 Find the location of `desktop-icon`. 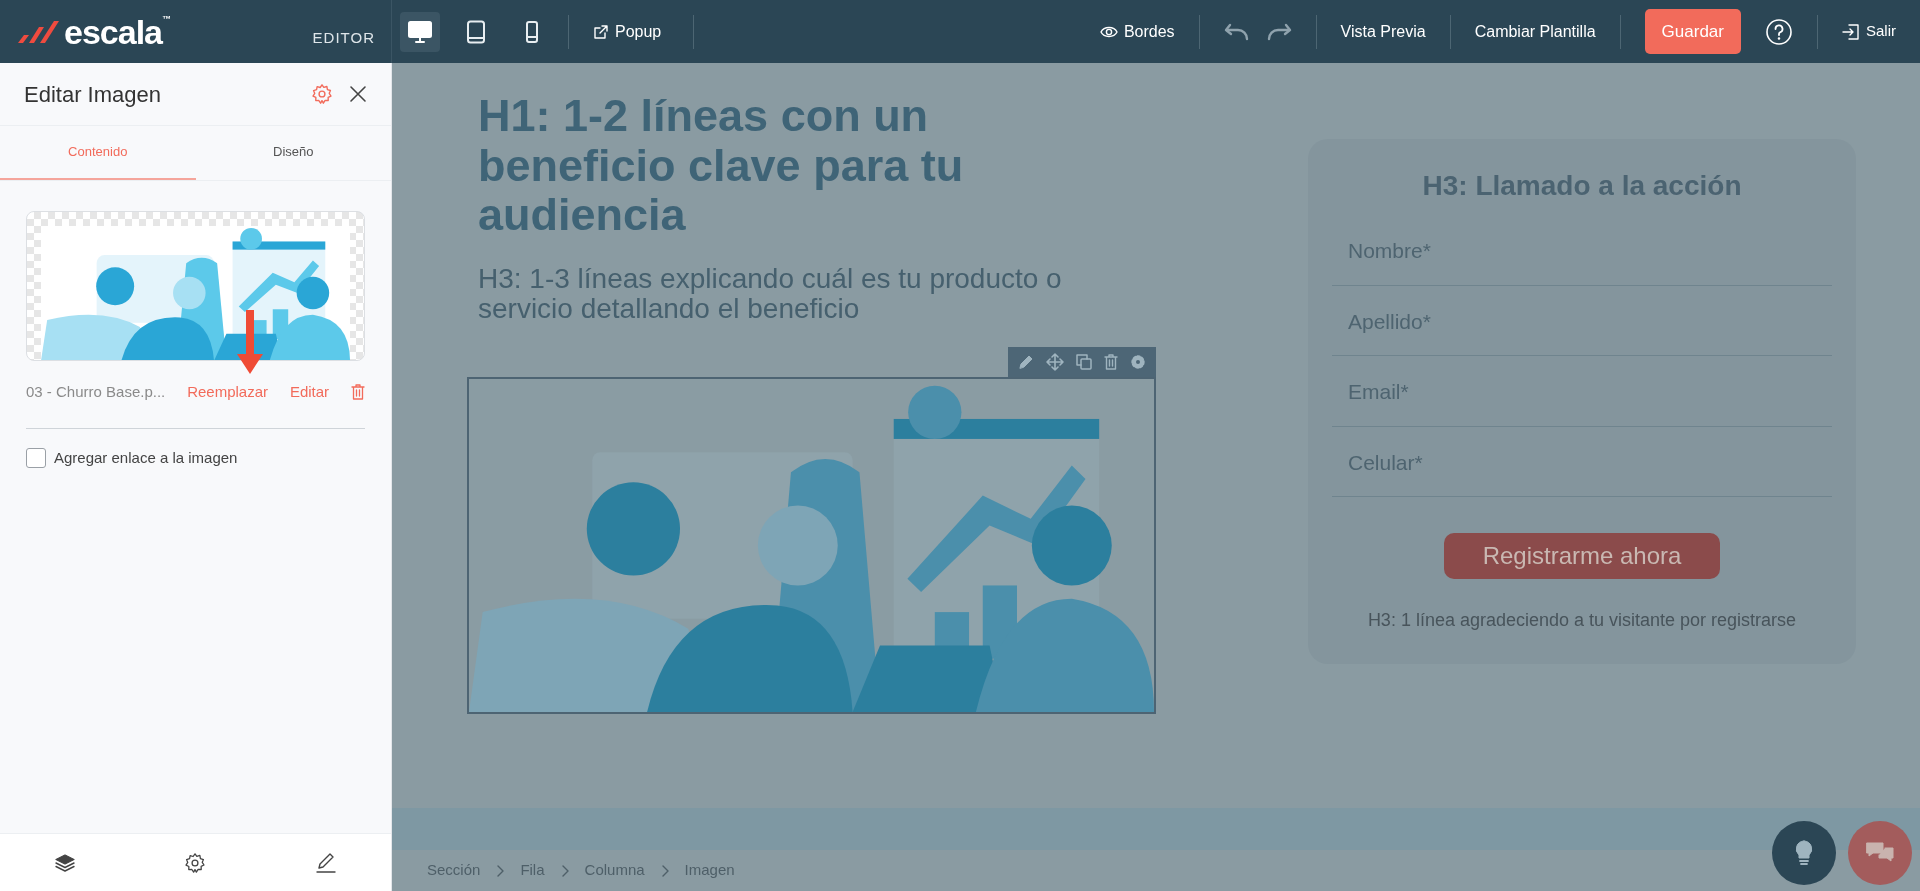

desktop-icon is located at coordinates (420, 31).